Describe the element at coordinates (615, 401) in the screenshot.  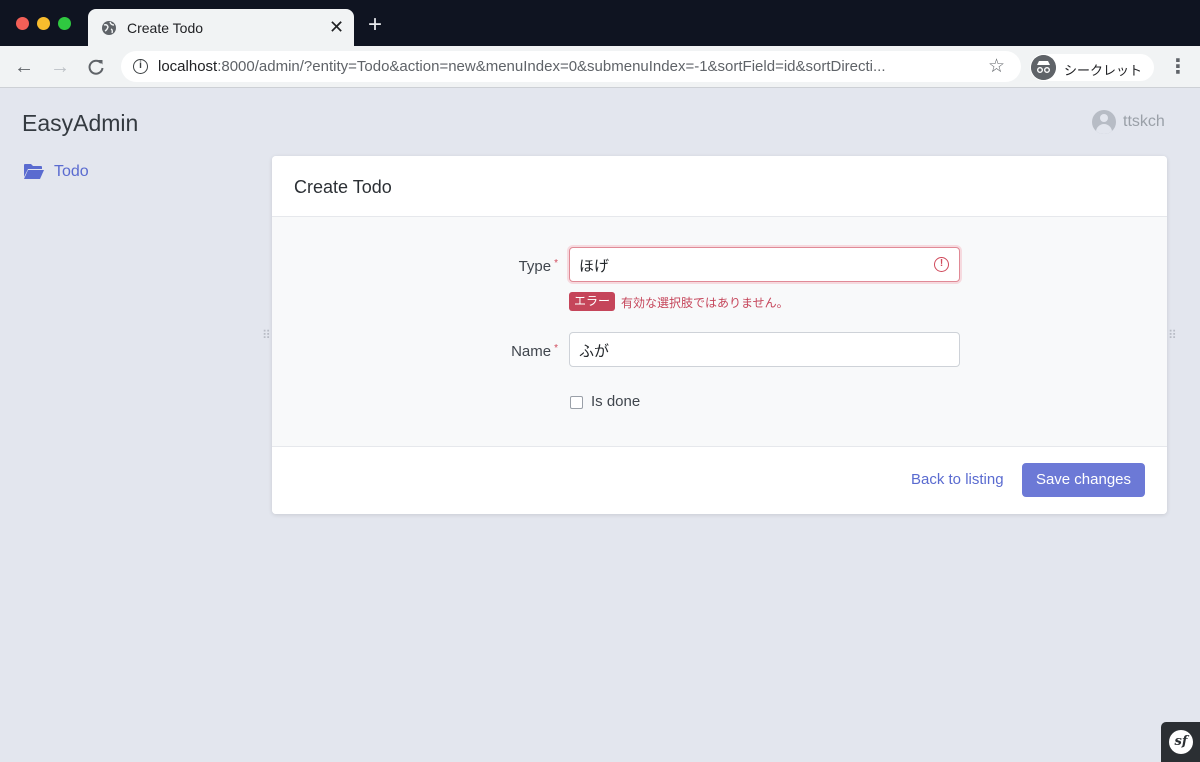
I see `is-done-label: Is done` at that location.